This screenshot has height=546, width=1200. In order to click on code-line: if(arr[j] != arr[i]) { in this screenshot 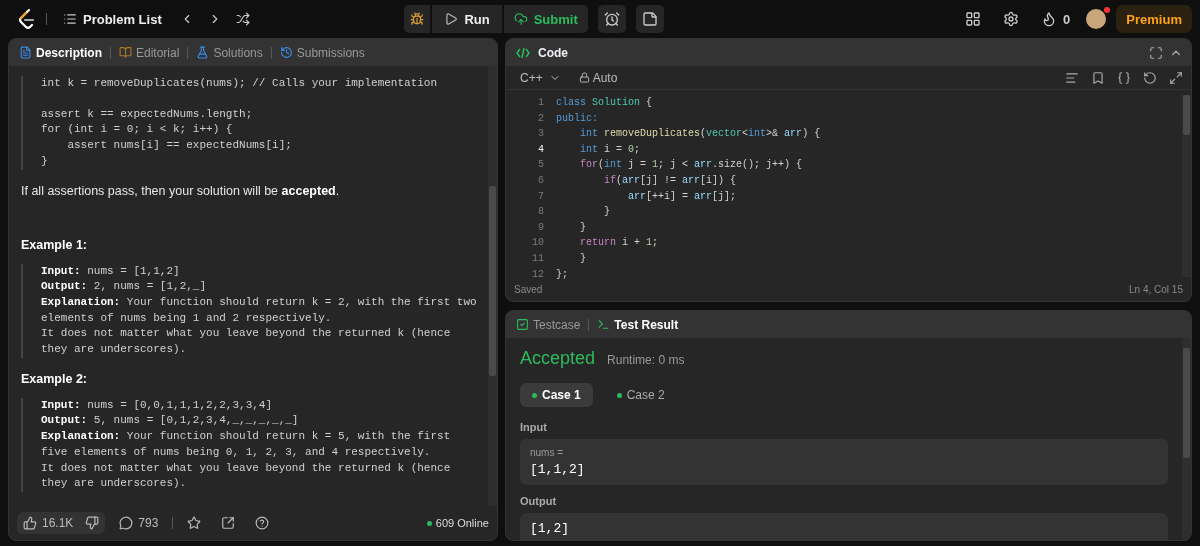, I will do `click(670, 180)`.